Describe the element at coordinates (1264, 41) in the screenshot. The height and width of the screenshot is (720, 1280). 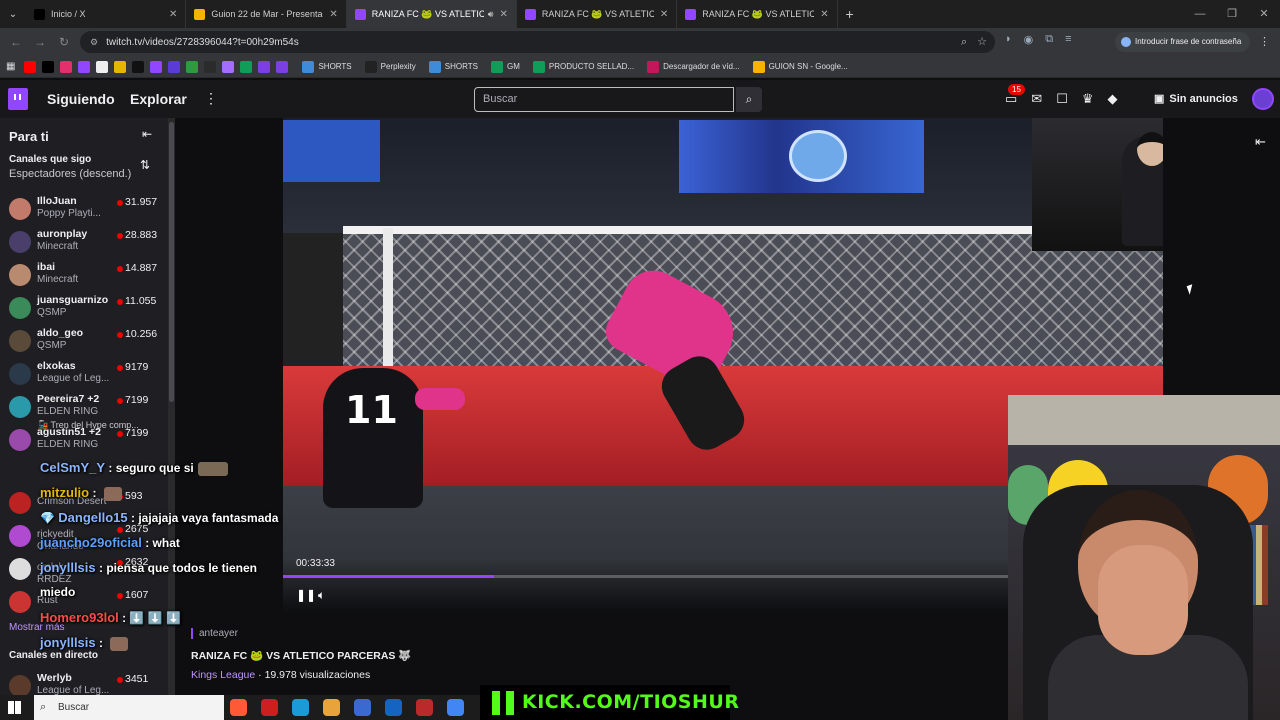
I see `browser-menu-icon: ⋮` at that location.